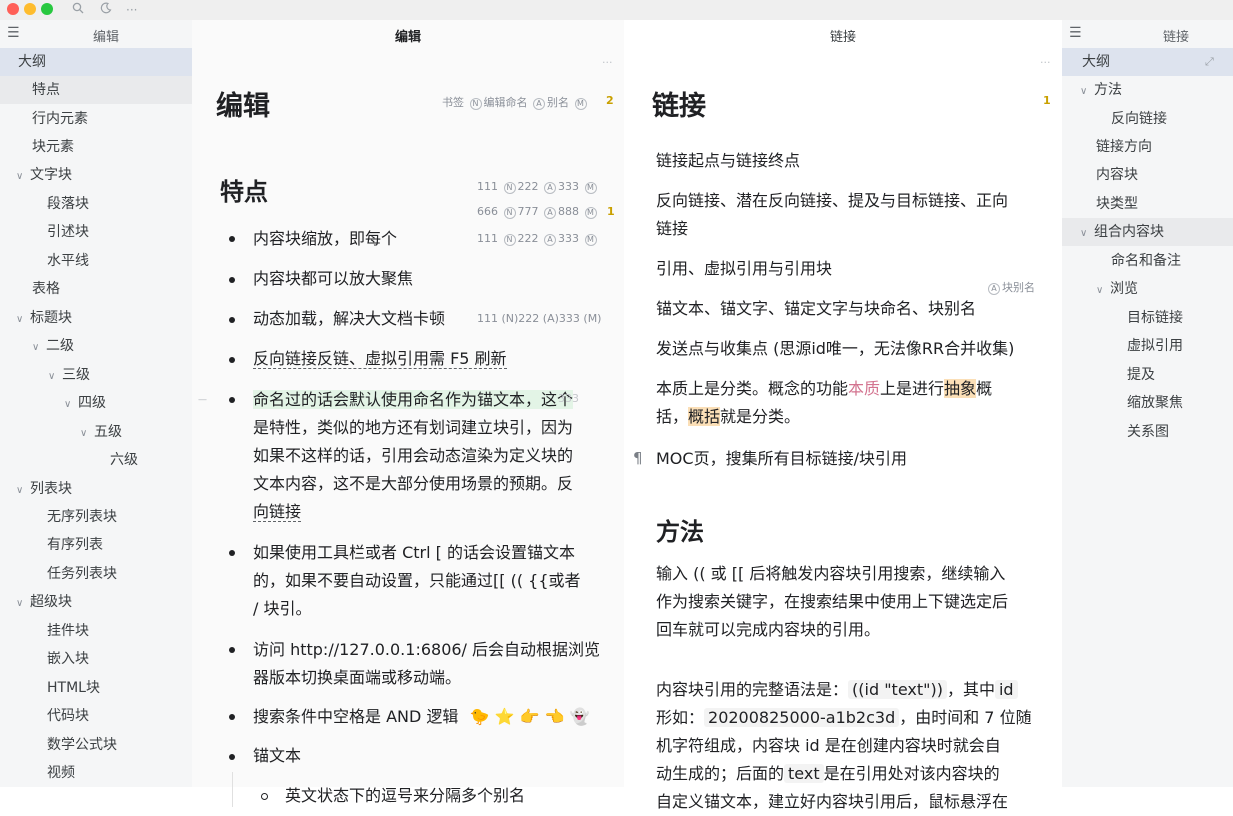  What do you see at coordinates (124, 460) in the screenshot?
I see `outline-item: 六级` at bounding box center [124, 460].